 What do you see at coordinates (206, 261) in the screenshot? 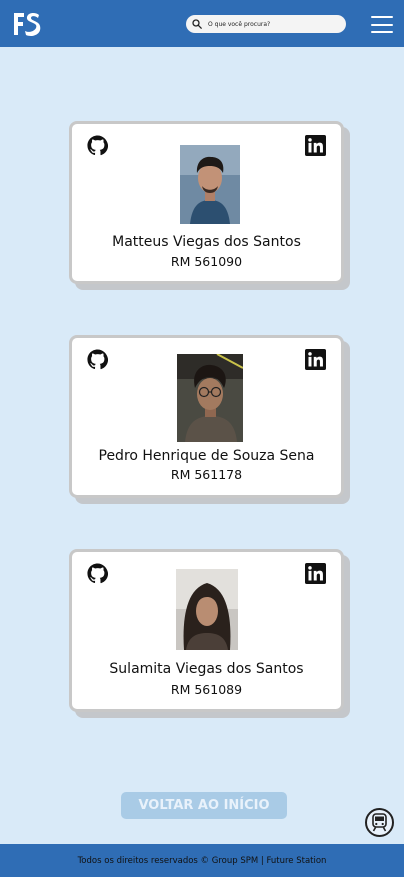
I see `member-rm: RM 561090` at bounding box center [206, 261].